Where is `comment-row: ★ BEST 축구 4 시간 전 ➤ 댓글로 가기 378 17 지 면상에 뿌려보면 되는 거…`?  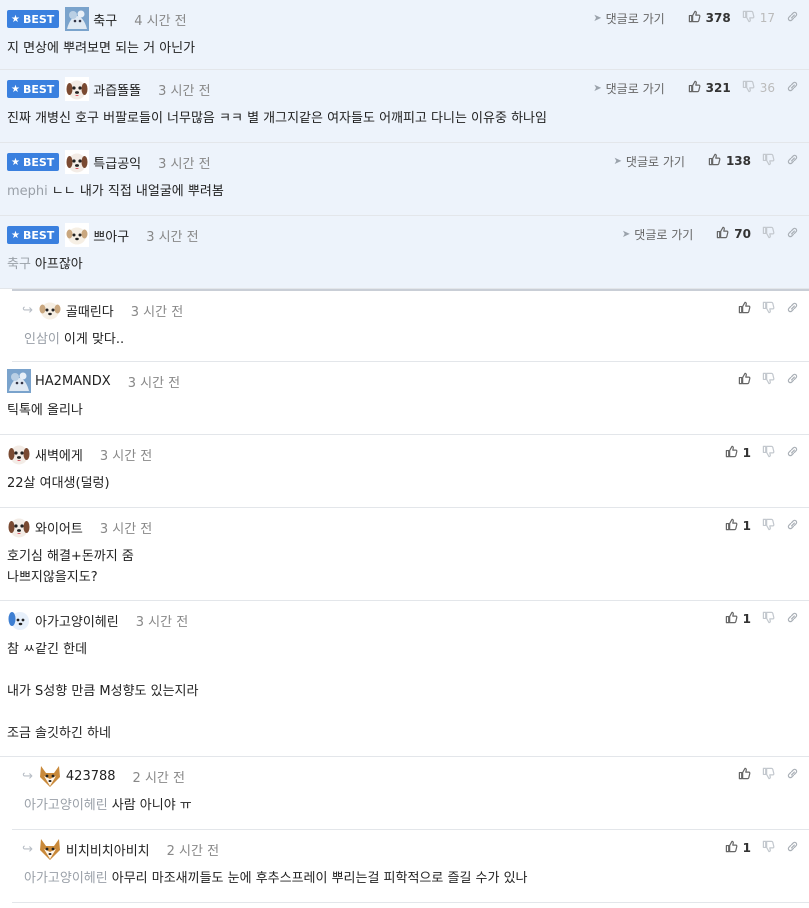
comment-row: ★ BEST 축구 4 시간 전 ➤ 댓글로 가기 378 17 지 면상에 뿌려보면 되는 거… is located at coordinates (404, 35).